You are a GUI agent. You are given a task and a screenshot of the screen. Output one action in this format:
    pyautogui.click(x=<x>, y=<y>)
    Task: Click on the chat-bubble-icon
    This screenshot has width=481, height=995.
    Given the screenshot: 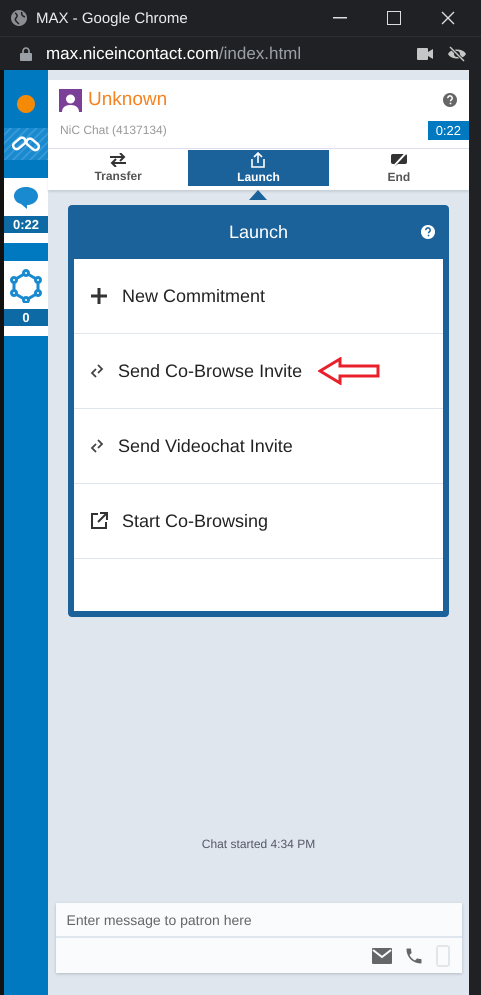 What is the action you would take?
    pyautogui.click(x=26, y=198)
    